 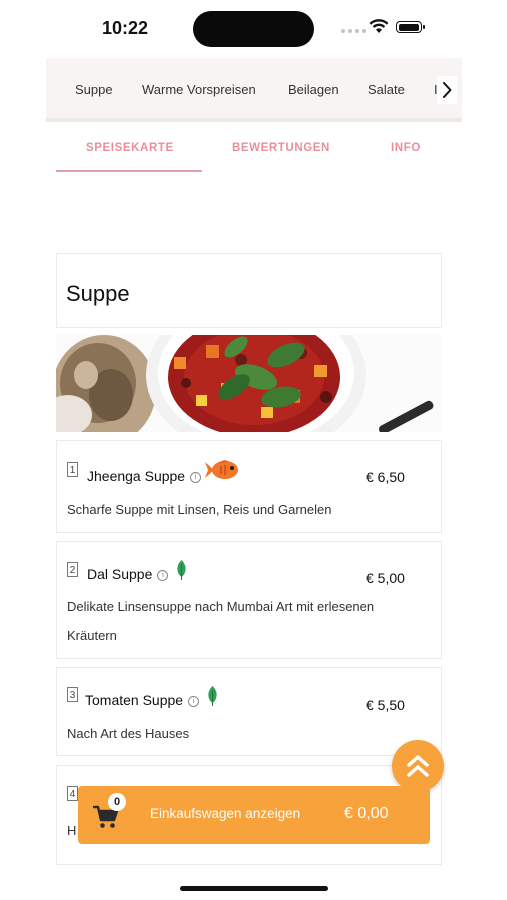 I want to click on dish-name-row: Tomaten Suppe i, so click(x=142, y=700).